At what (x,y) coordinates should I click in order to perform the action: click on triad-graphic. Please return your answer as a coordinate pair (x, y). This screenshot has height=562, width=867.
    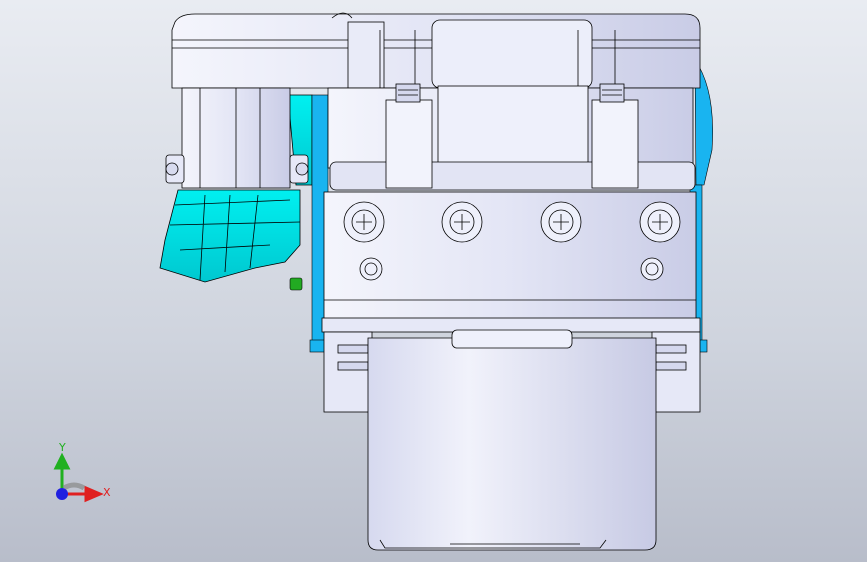
    Looking at the image, I should click on (78, 477).